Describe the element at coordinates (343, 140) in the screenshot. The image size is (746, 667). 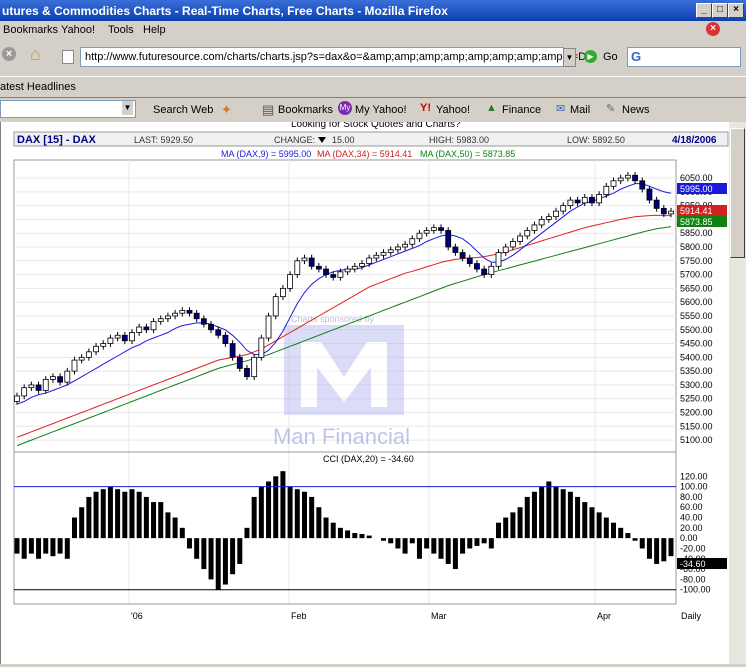
I see `change-value: 15.00` at that location.